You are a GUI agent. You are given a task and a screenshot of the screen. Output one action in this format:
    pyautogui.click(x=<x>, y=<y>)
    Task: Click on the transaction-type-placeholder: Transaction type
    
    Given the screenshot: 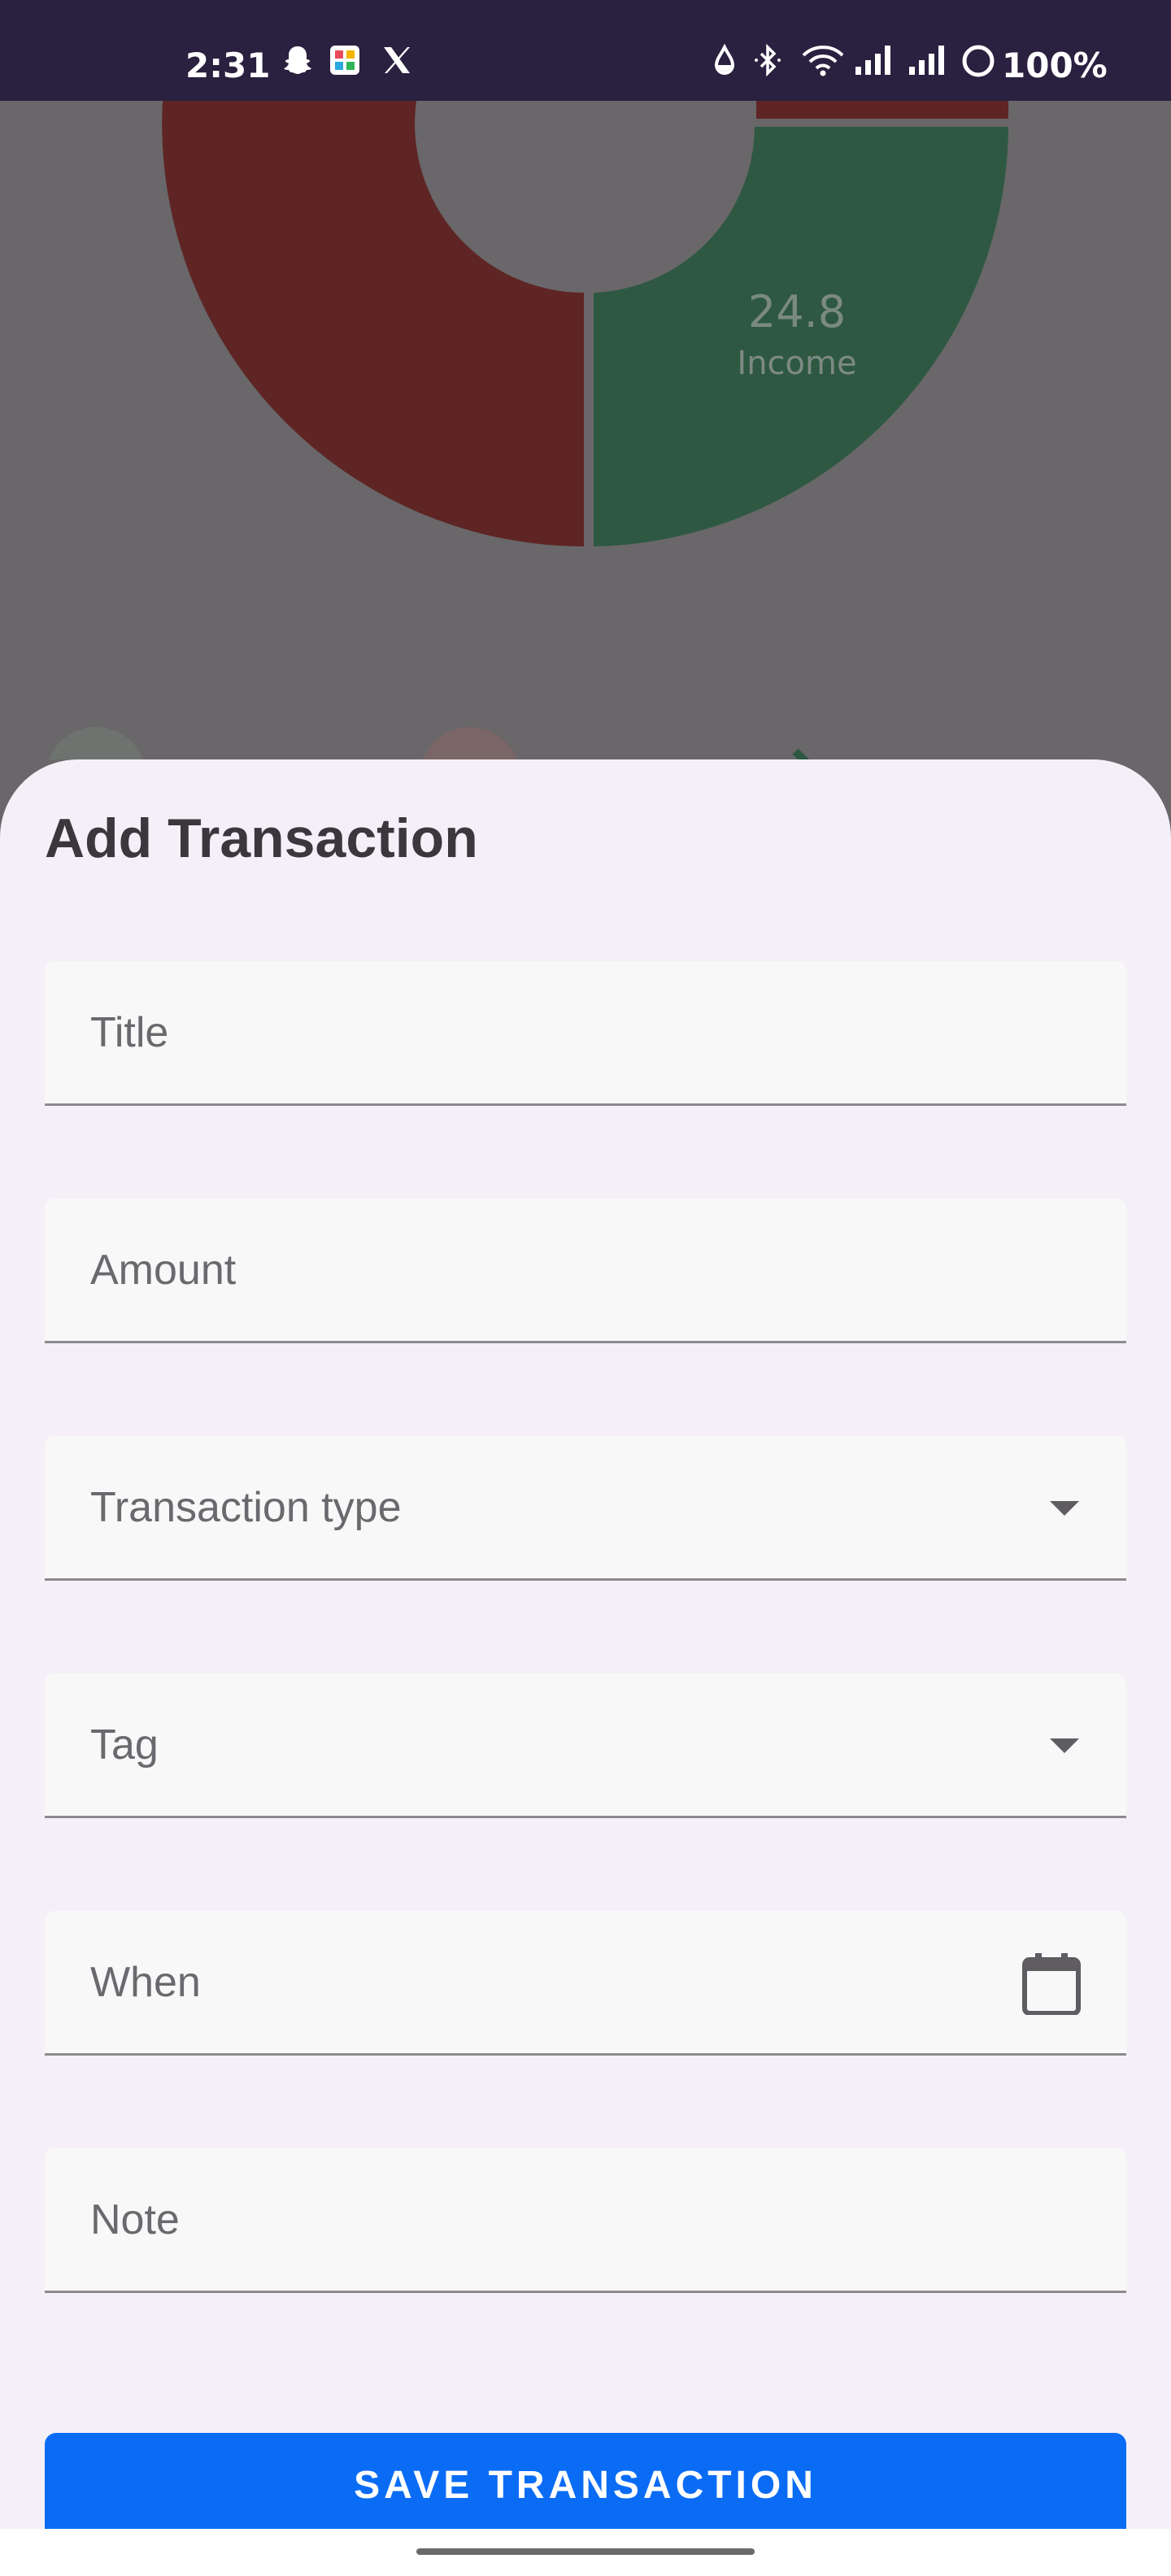 What is the action you would take?
    pyautogui.click(x=246, y=1508)
    